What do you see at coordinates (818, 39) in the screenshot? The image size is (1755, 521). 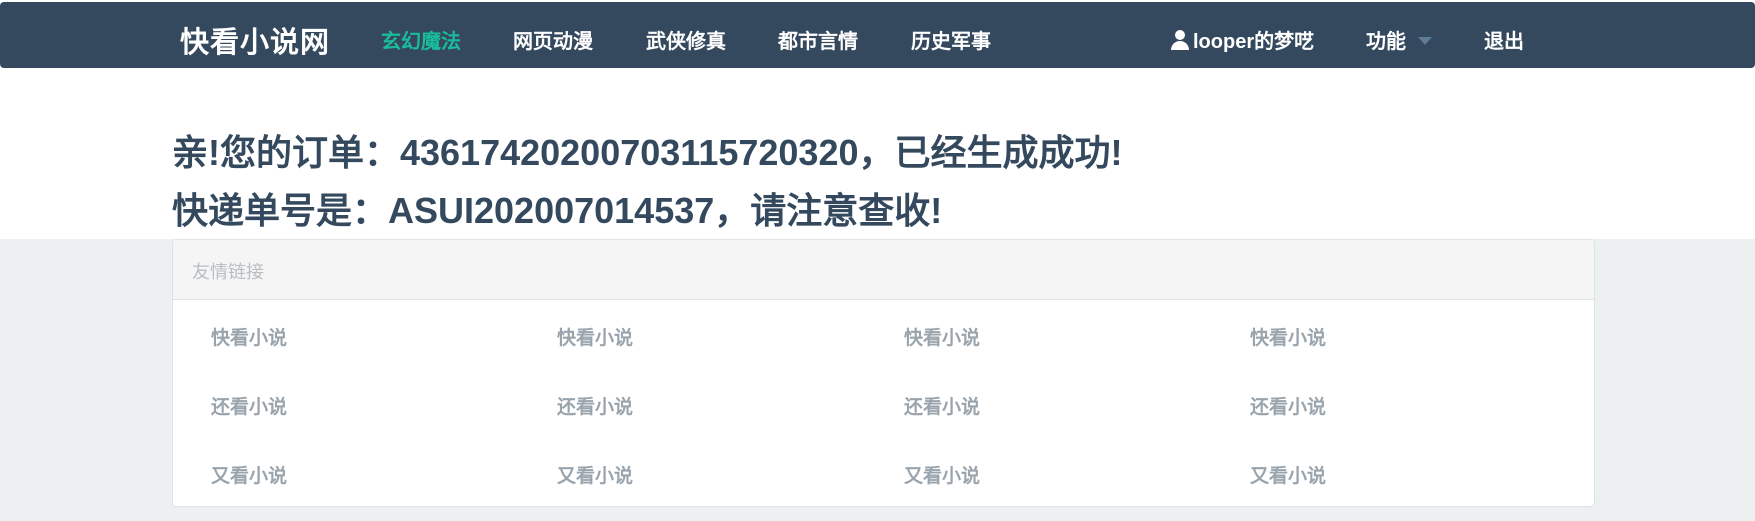 I see `nav-item-romance: 都市言情` at bounding box center [818, 39].